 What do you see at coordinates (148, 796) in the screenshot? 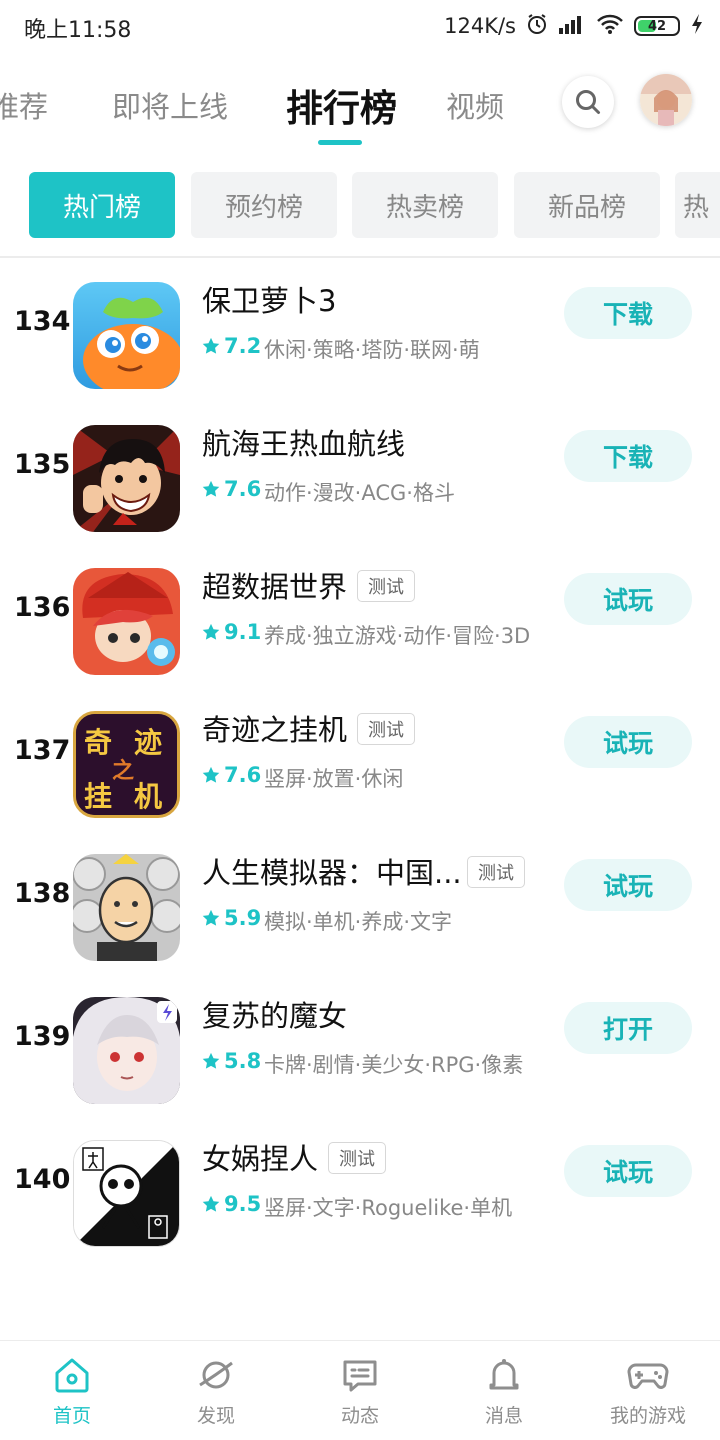
I see `icon-char: 机` at bounding box center [148, 796].